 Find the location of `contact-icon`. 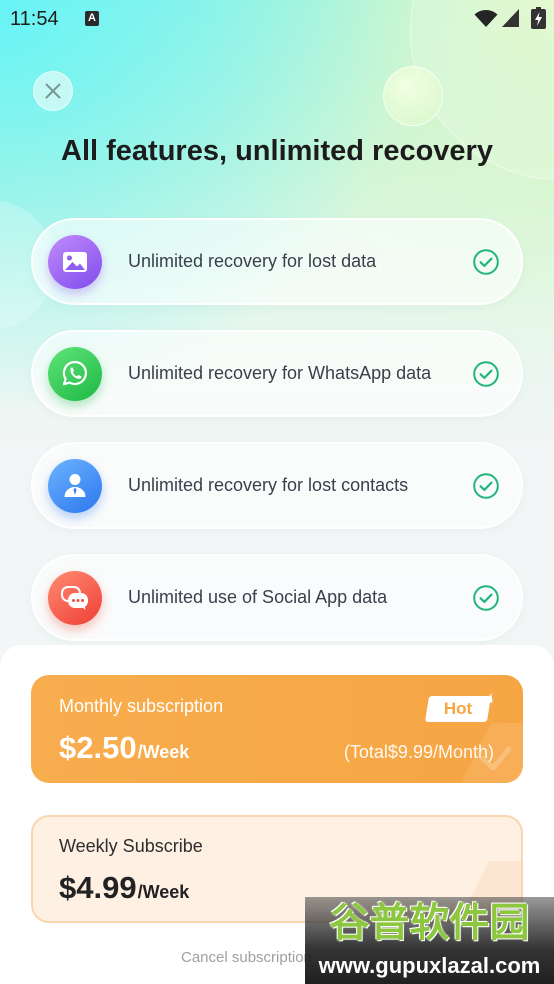

contact-icon is located at coordinates (75, 485).